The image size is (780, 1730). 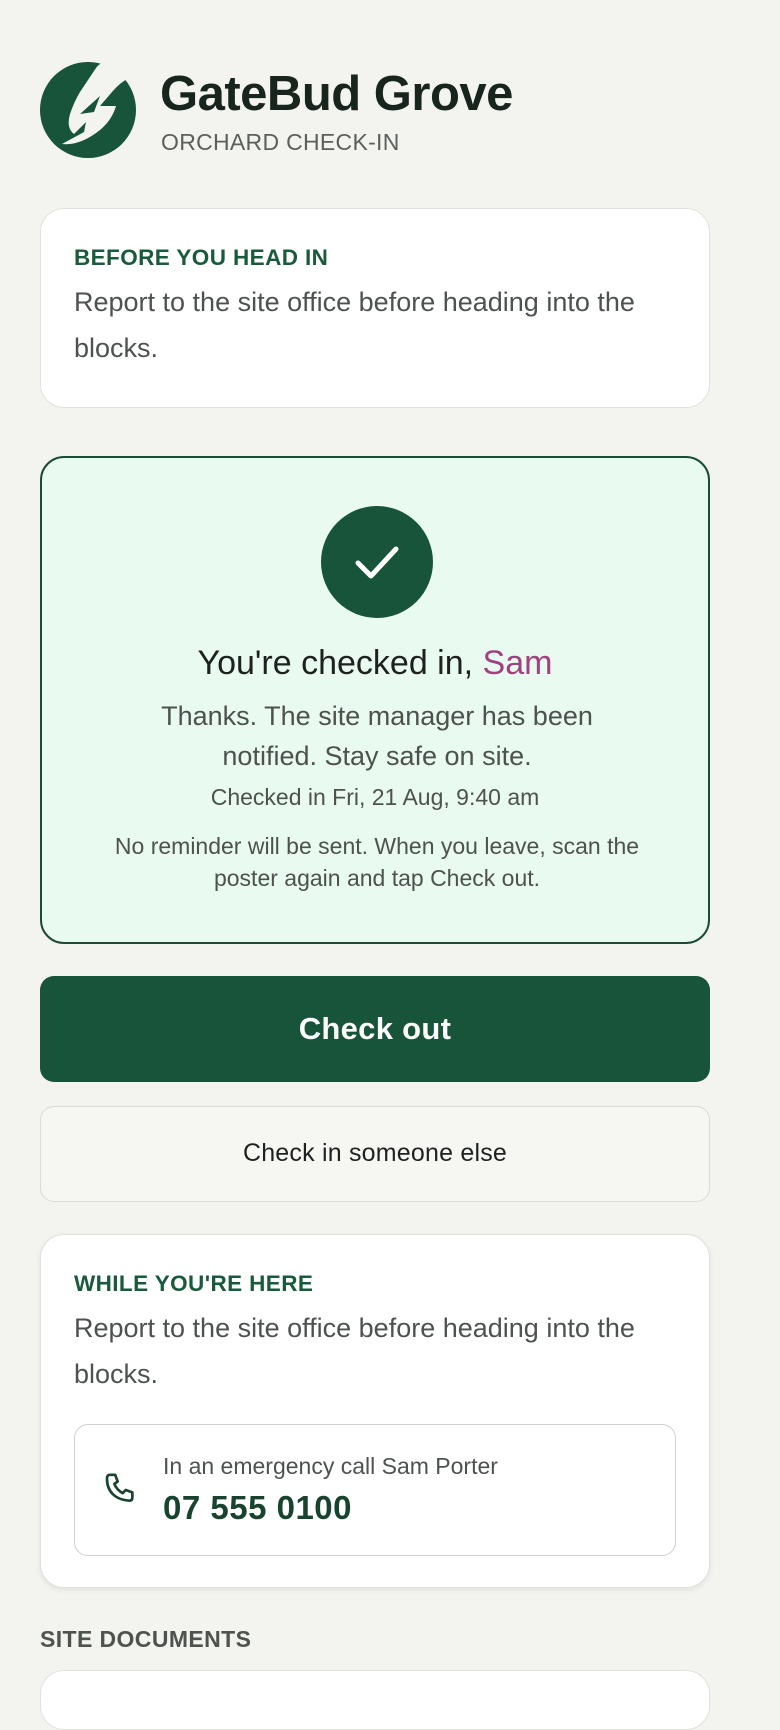 What do you see at coordinates (257, 1508) in the screenshot?
I see `emergency-phone-number: 07 555 0100` at bounding box center [257, 1508].